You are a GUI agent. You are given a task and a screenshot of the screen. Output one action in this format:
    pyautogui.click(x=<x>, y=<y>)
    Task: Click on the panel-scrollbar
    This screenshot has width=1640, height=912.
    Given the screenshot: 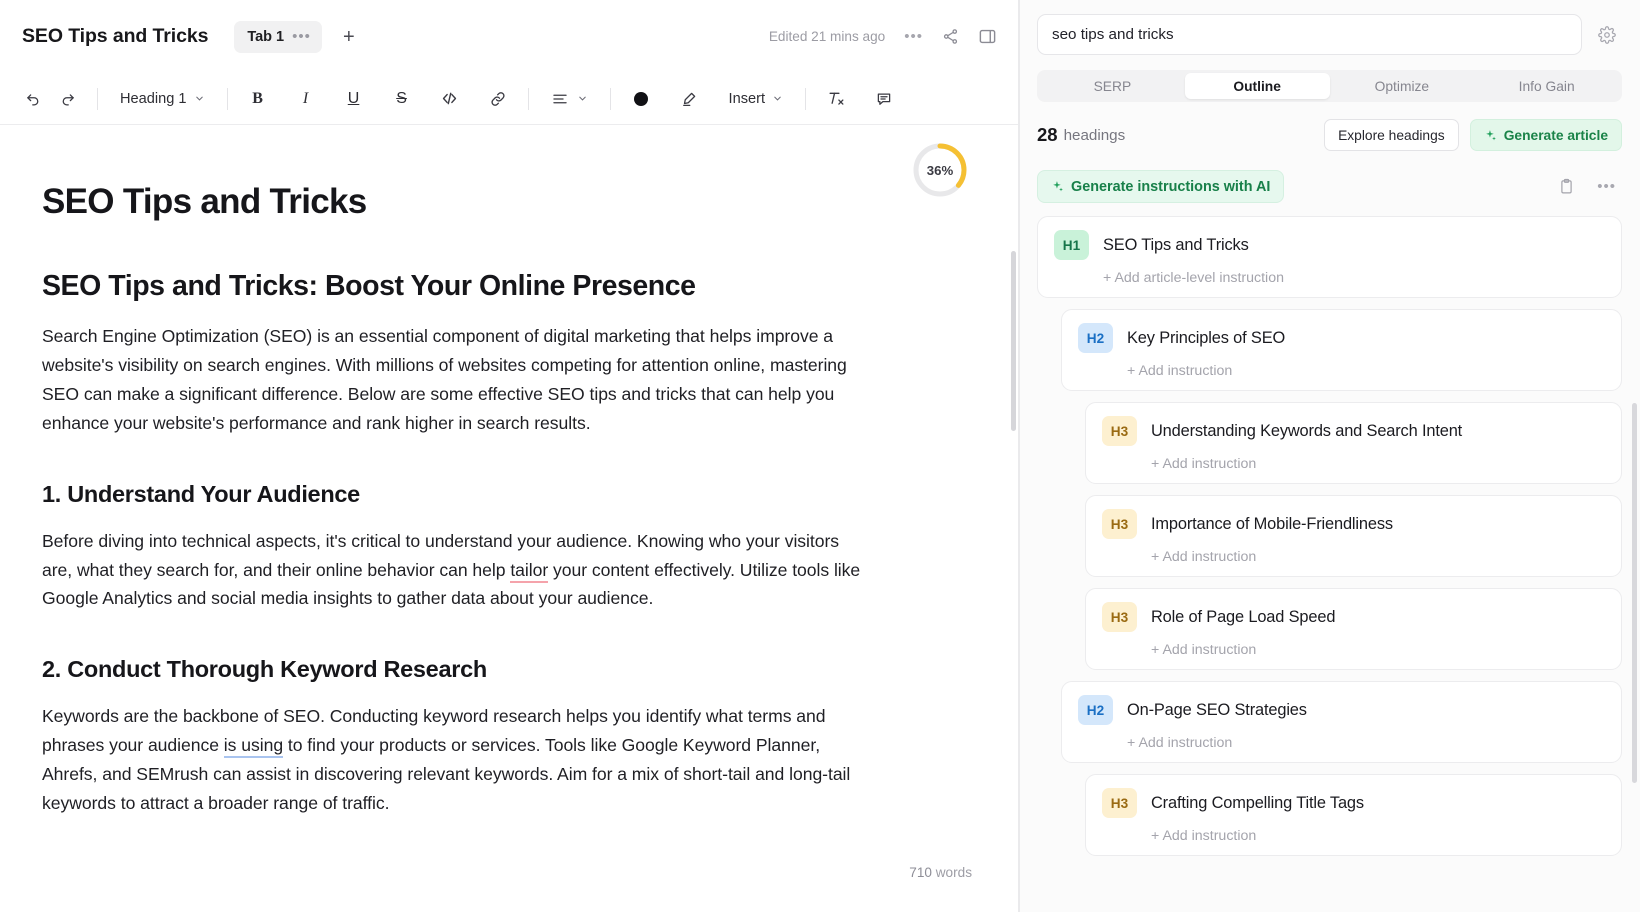 What is the action you would take?
    pyautogui.click(x=1634, y=593)
    